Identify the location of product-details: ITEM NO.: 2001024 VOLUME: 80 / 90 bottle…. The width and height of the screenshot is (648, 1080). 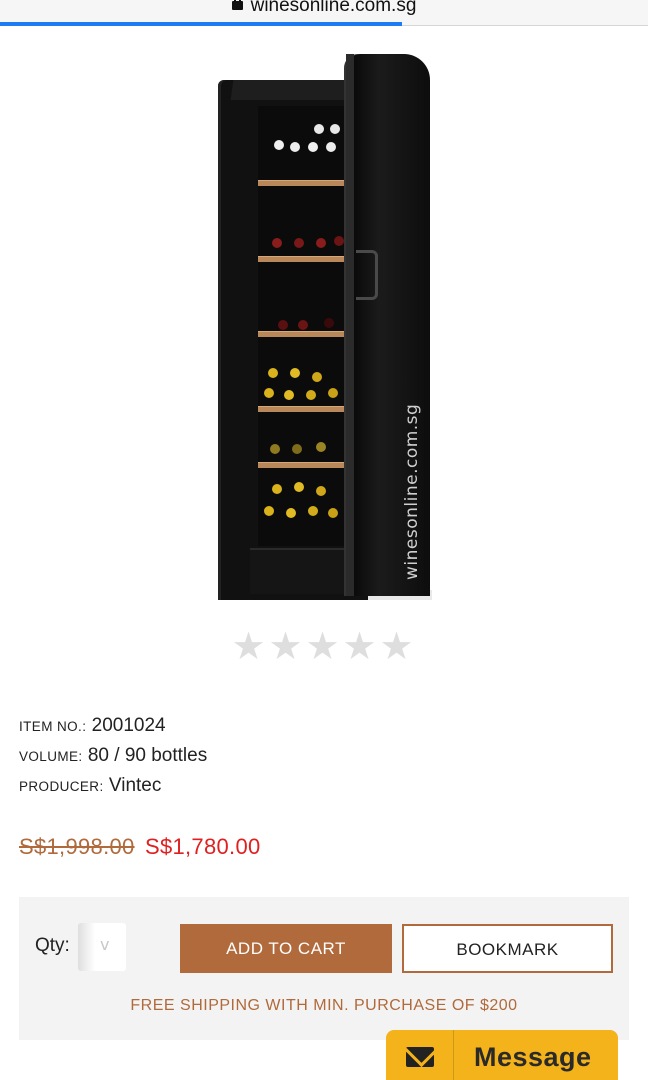
(113, 759).